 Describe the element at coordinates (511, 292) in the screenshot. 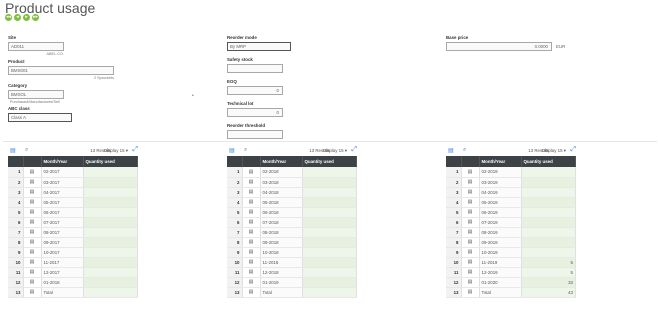

I see `table-row: 13 ▤ Total 43` at that location.